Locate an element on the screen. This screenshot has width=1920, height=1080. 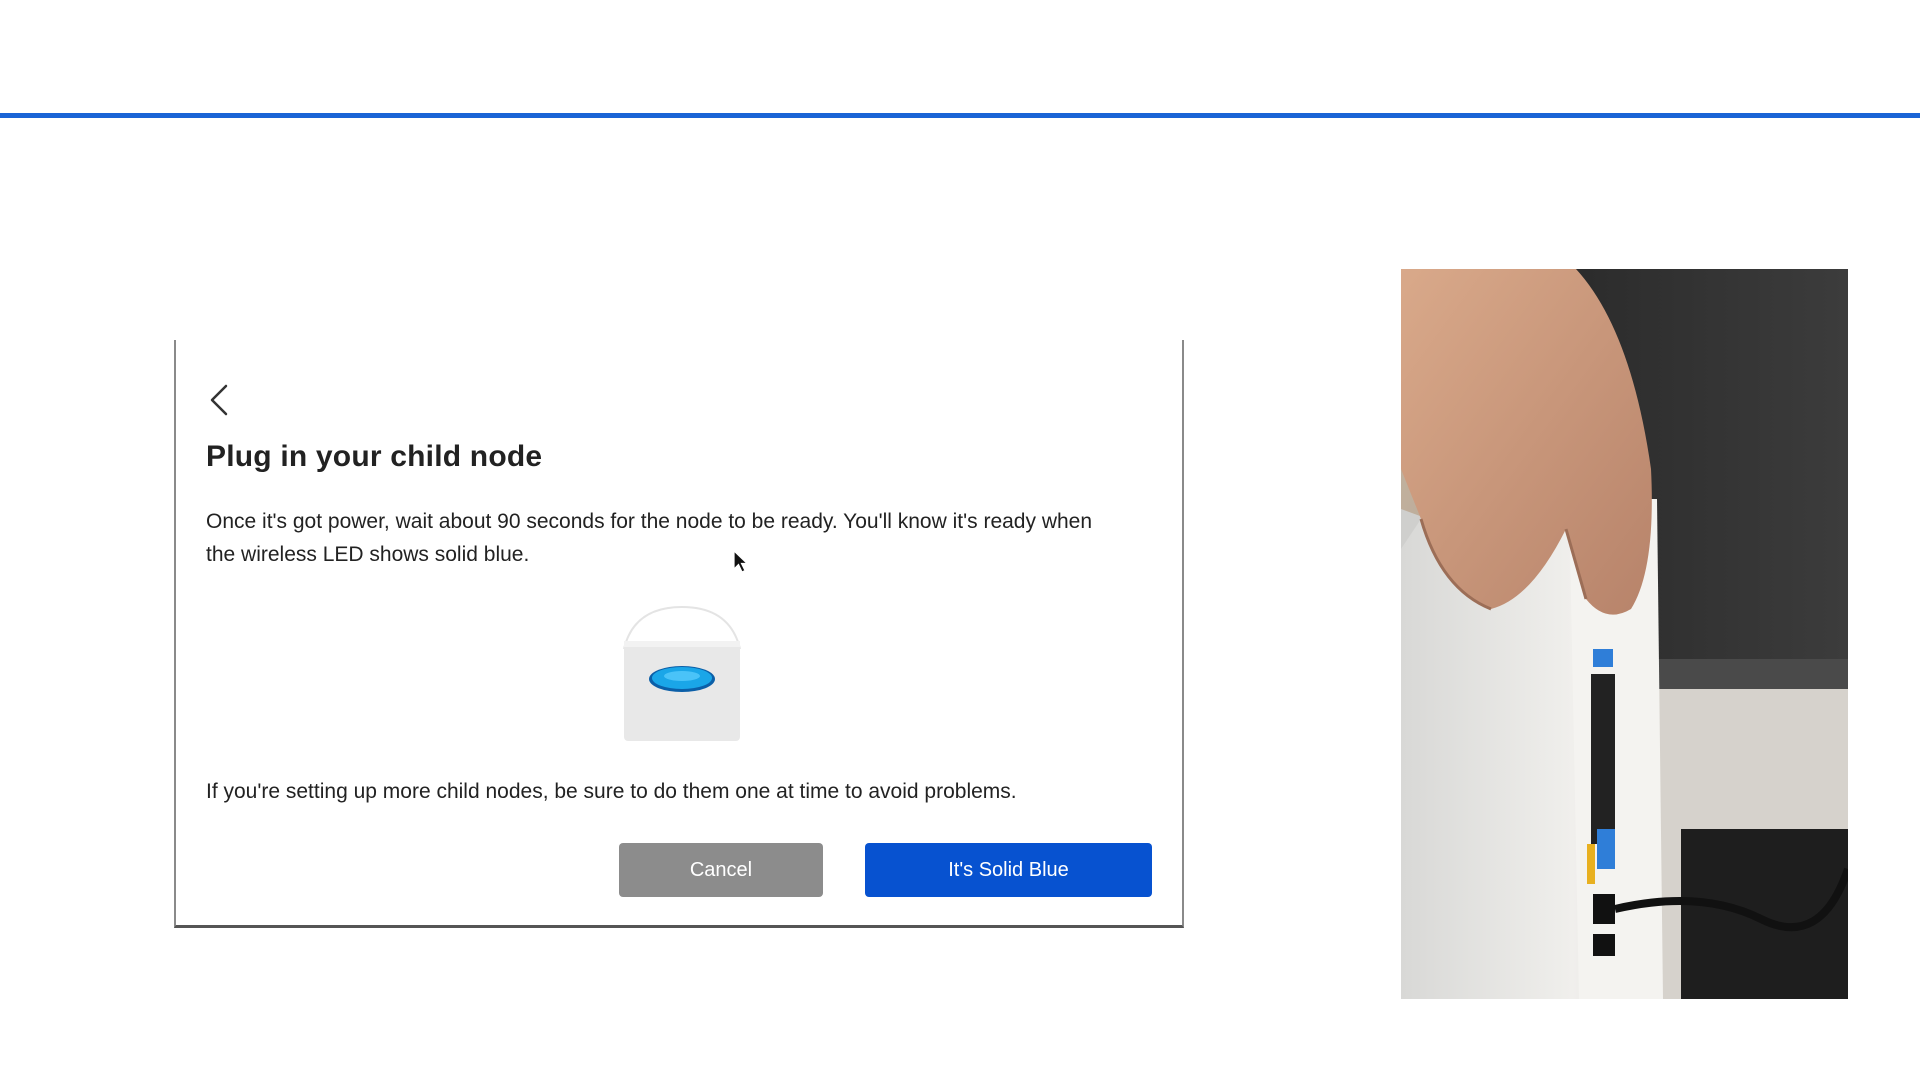
back-button is located at coordinates (220, 400).